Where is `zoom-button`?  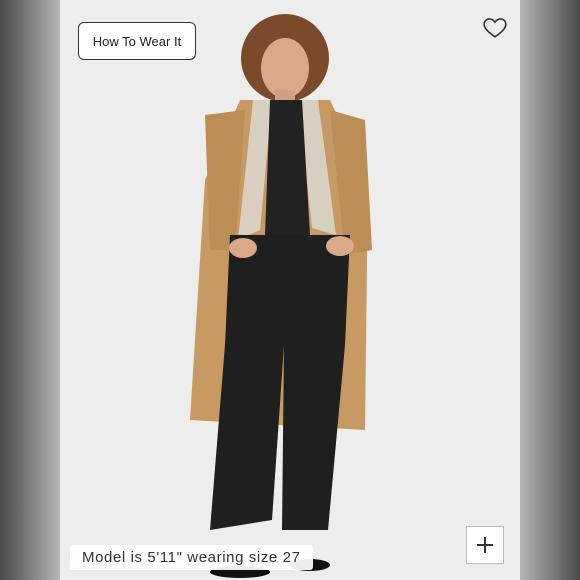 zoom-button is located at coordinates (485, 545).